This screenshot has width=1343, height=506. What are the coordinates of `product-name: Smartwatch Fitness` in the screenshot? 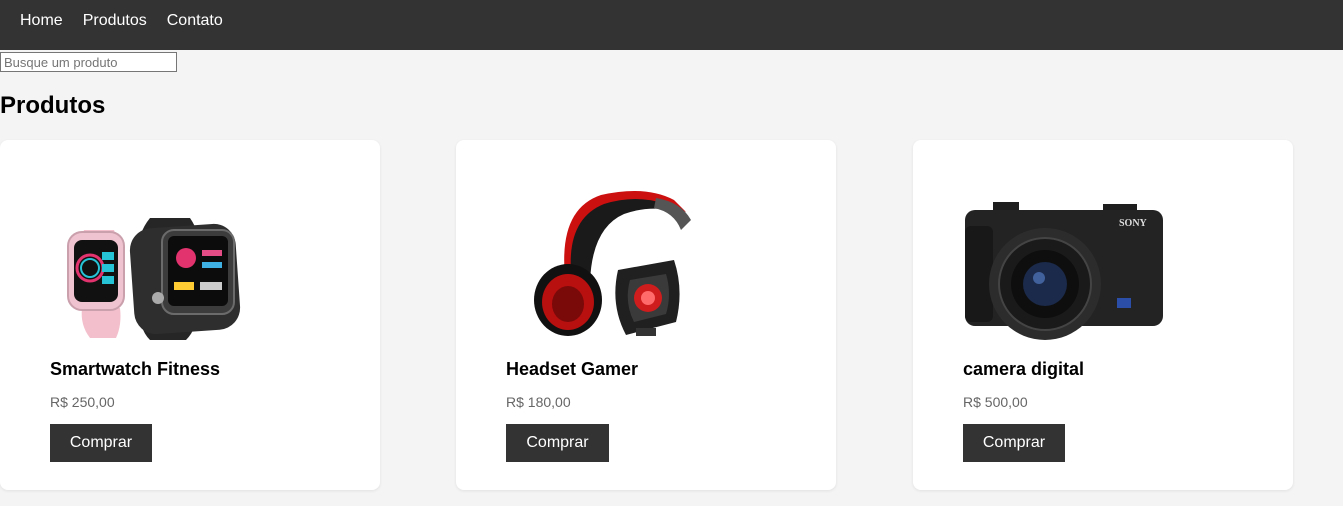 It's located at (135, 369).